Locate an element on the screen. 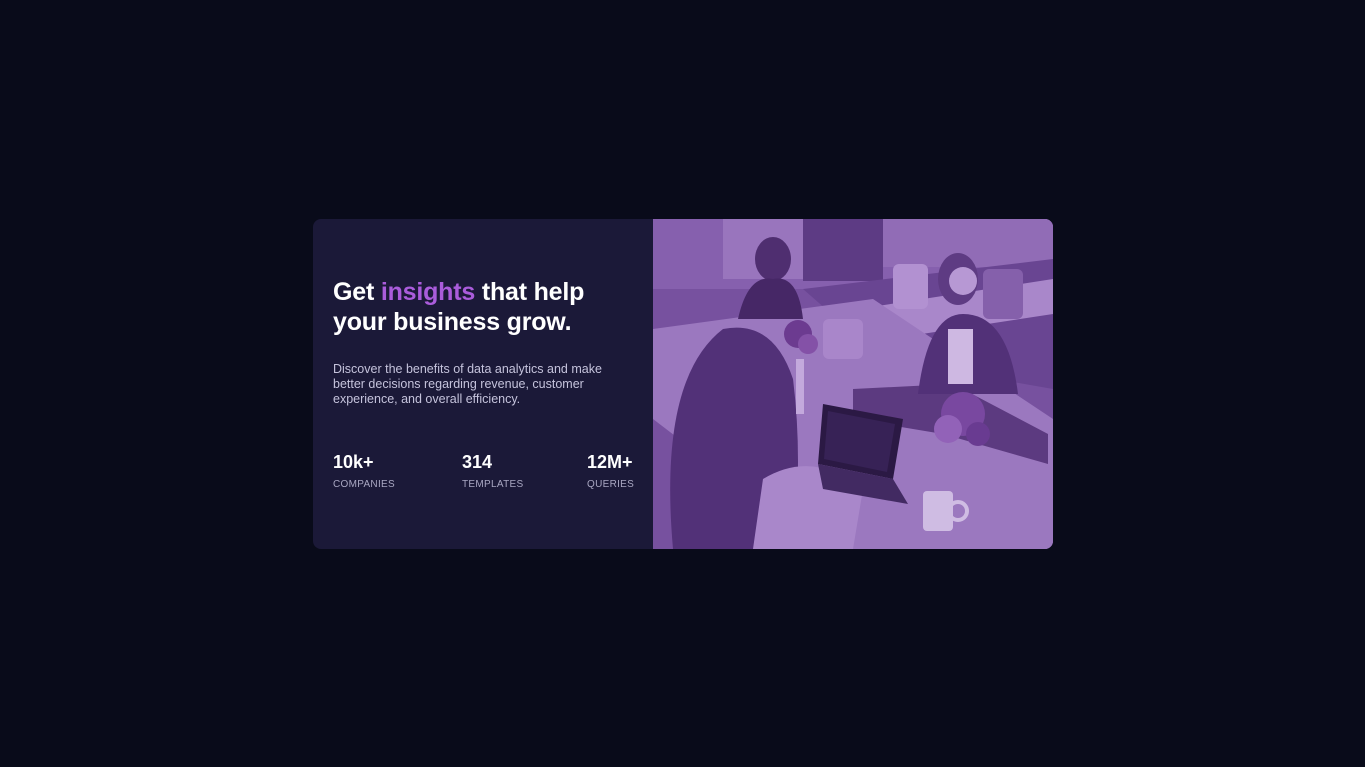 The width and height of the screenshot is (1365, 767). stat-value: 314 is located at coordinates (477, 462).